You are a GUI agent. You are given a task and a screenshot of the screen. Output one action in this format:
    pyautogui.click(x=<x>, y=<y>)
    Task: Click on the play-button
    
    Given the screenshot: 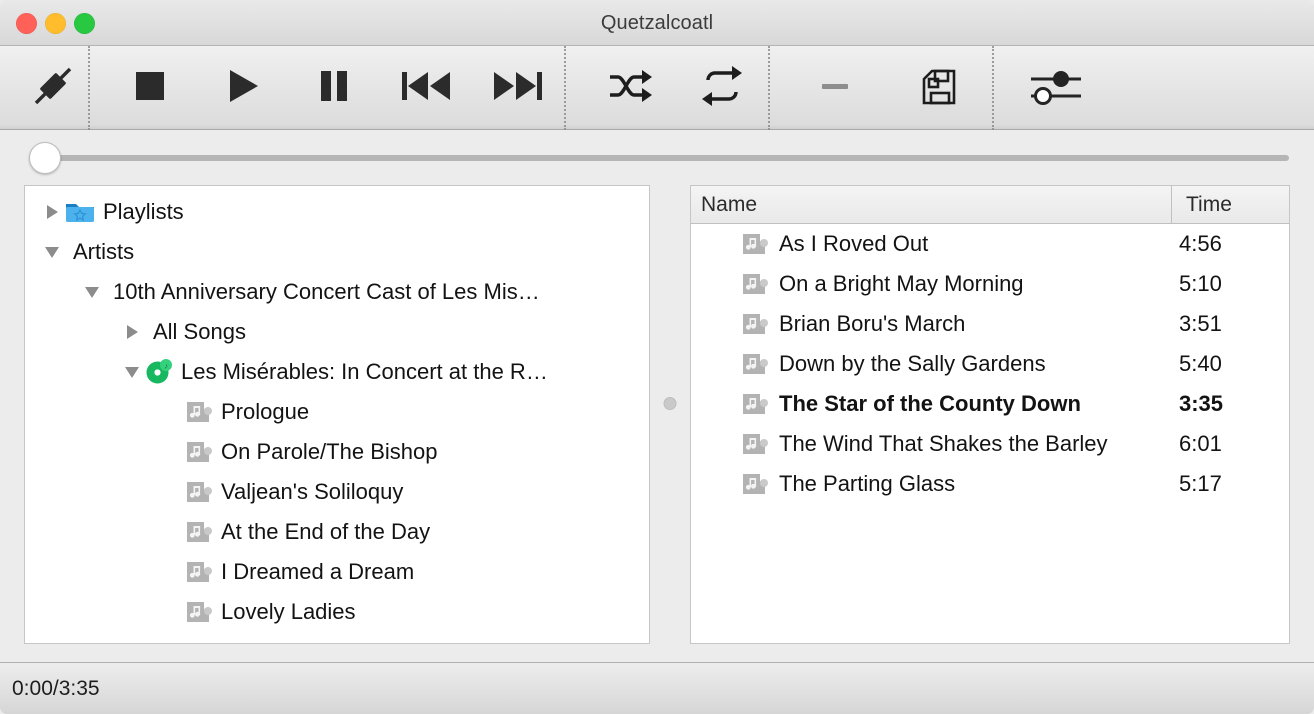 What is the action you would take?
    pyautogui.click(x=242, y=88)
    